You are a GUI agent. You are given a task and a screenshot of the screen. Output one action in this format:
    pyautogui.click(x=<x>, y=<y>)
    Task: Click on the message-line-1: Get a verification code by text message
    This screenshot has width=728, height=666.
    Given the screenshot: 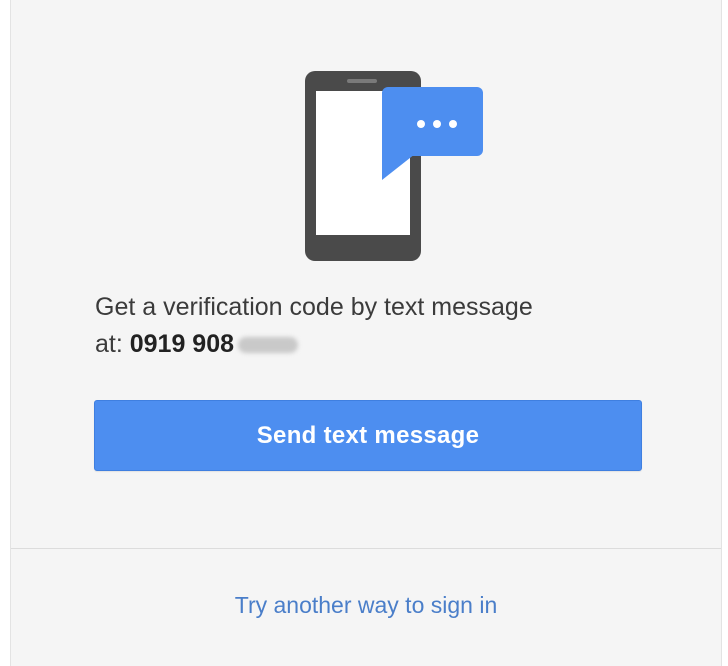 What is the action you would take?
    pyautogui.click(x=314, y=307)
    